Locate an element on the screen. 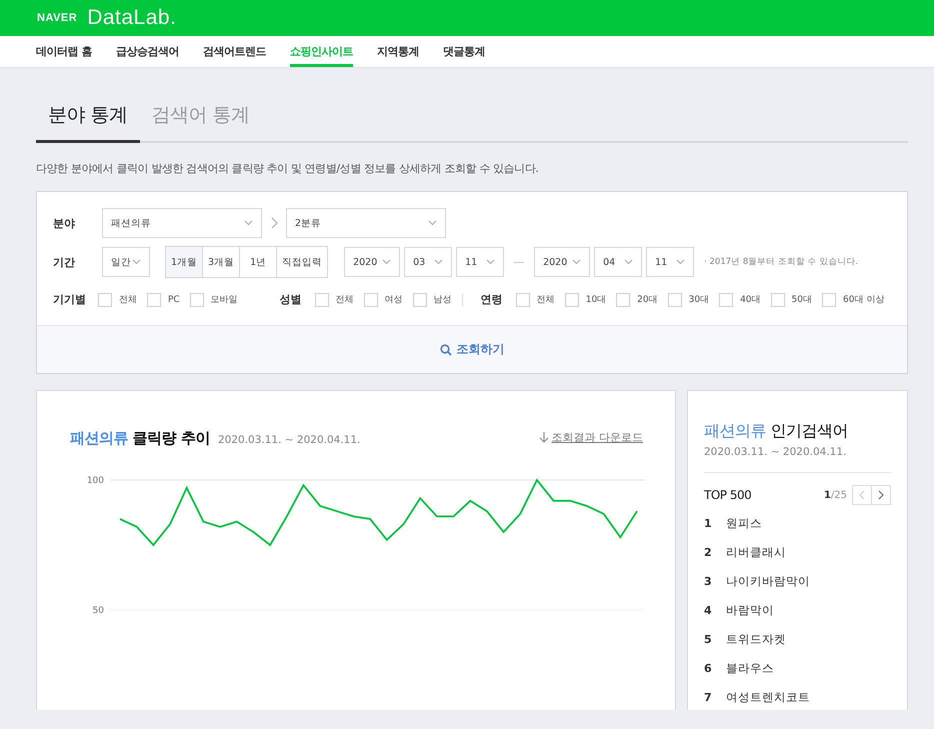 The height and width of the screenshot is (729, 934). field-label: 분야 is located at coordinates (64, 223).